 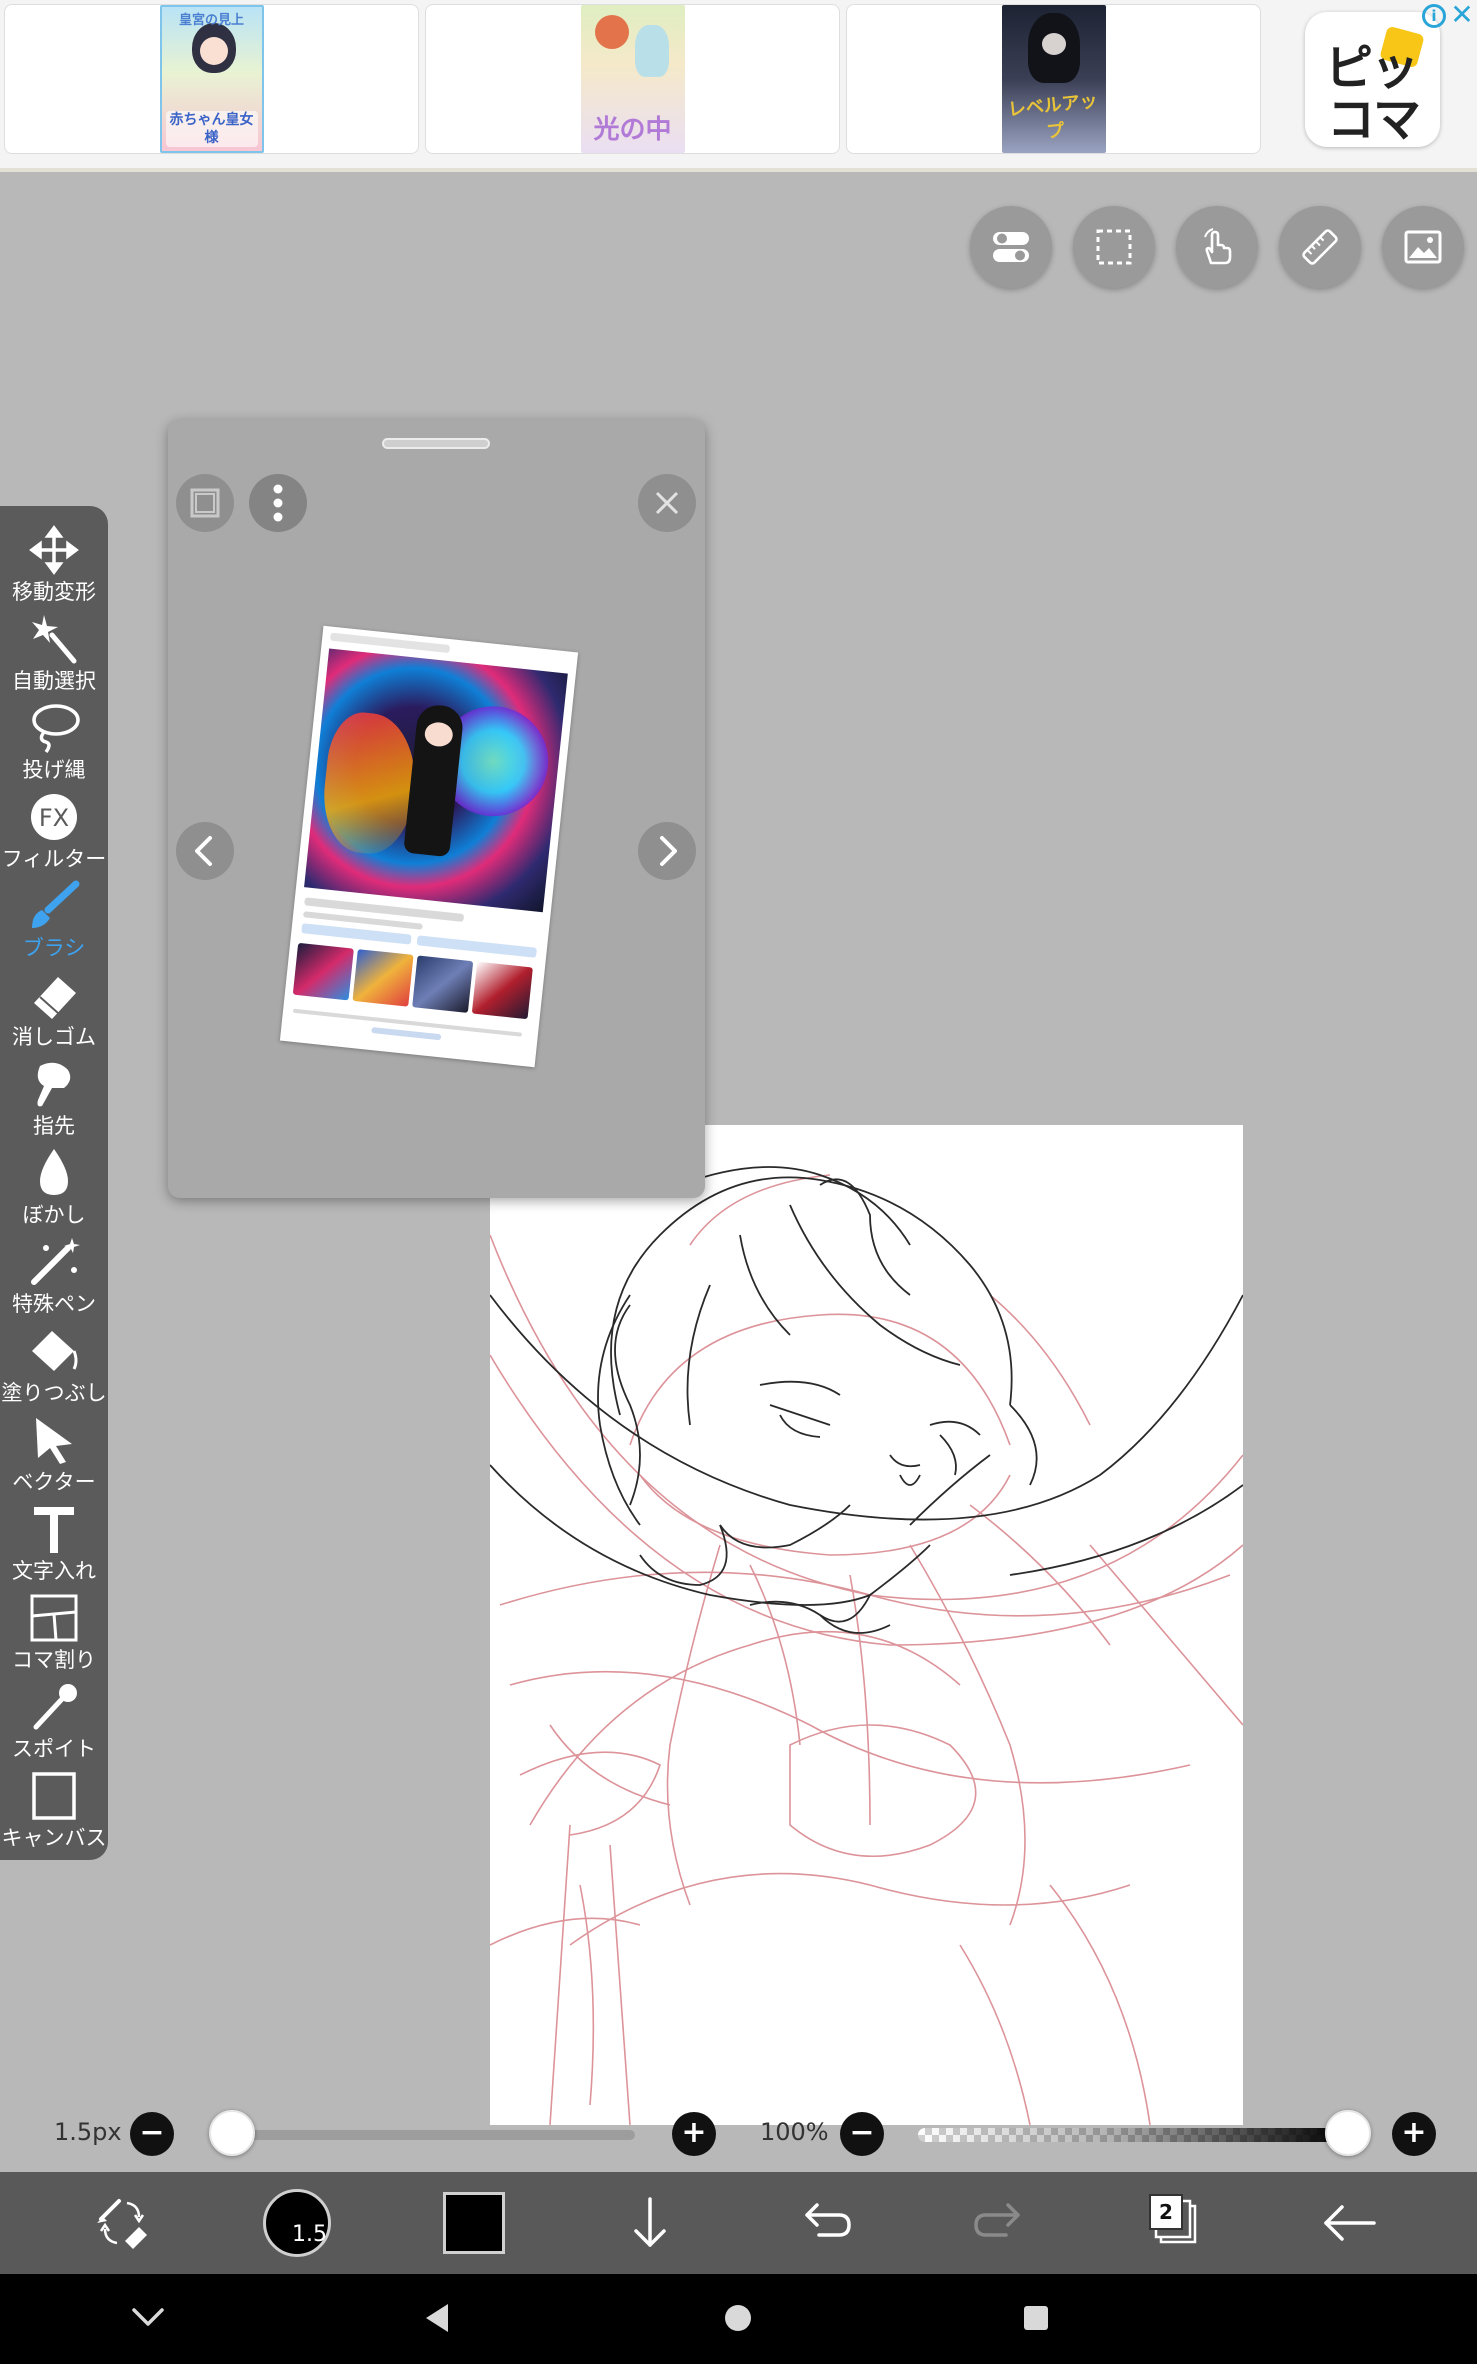 I want to click on tool-label: ぼかし, so click(x=54, y=1214).